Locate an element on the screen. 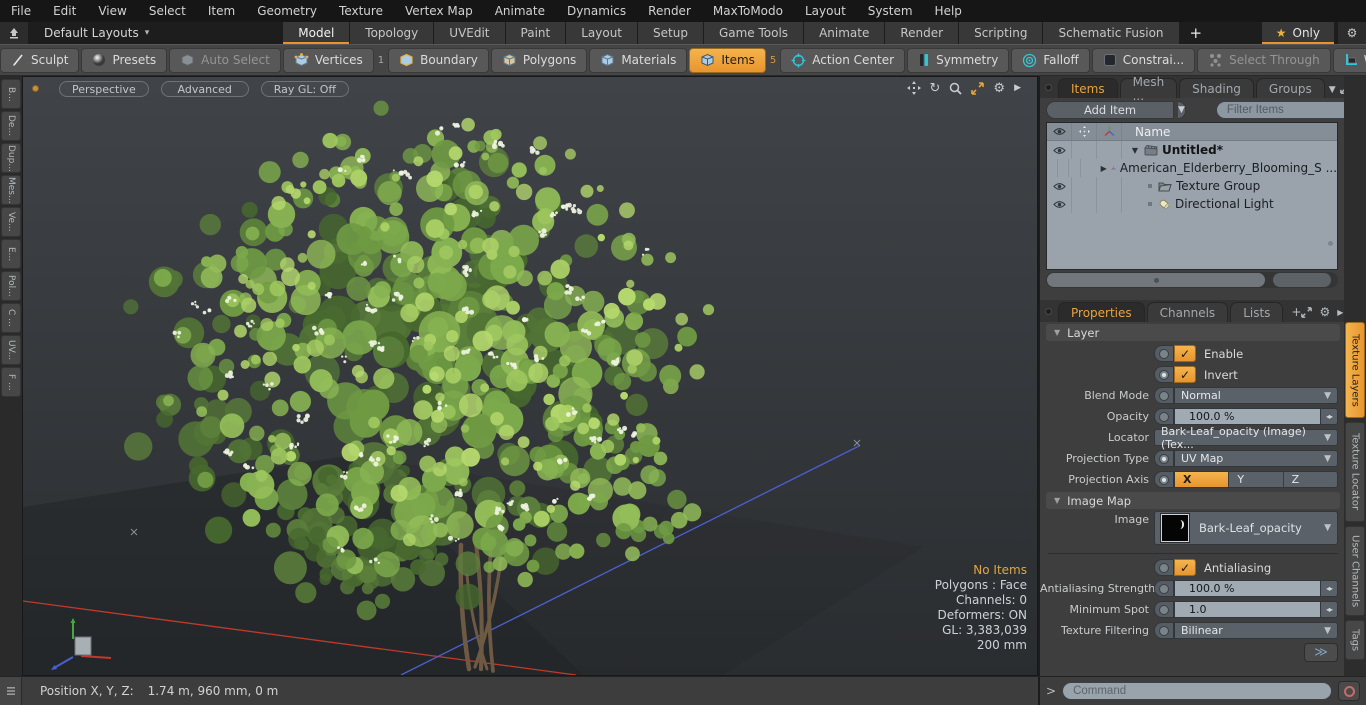  image-map-section-header: ▼ Image Map is located at coordinates (1193, 500).